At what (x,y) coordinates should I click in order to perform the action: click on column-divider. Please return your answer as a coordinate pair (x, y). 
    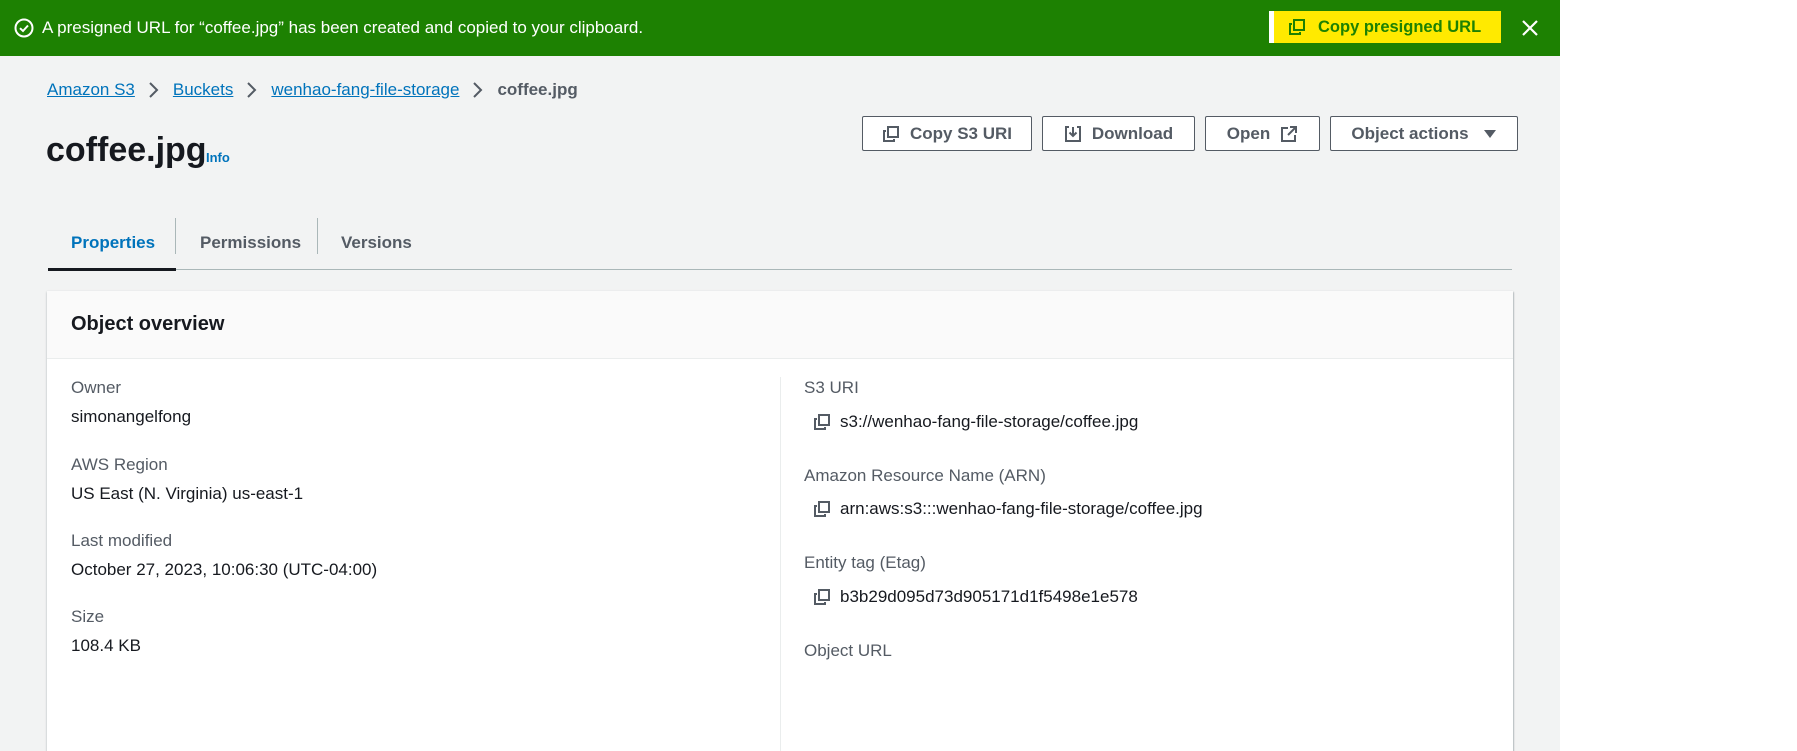
    Looking at the image, I should click on (780, 564).